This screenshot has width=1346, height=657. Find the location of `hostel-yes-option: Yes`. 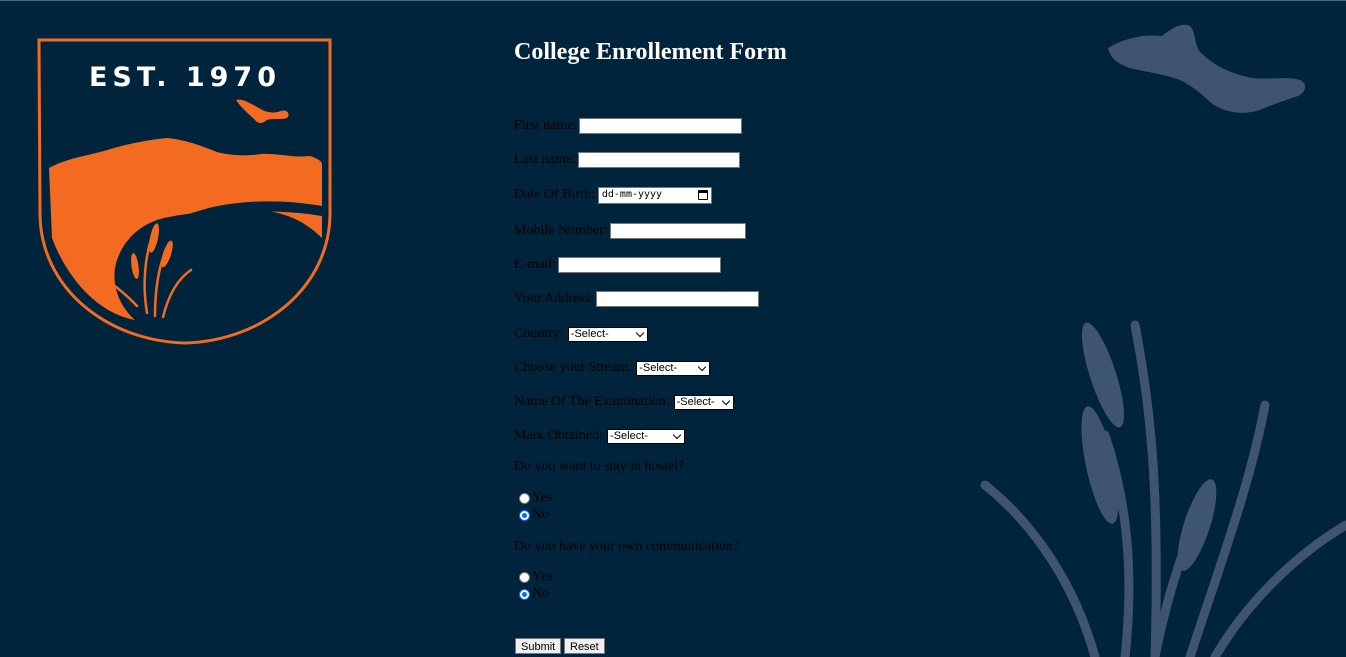

hostel-yes-option: Yes is located at coordinates (535, 498).